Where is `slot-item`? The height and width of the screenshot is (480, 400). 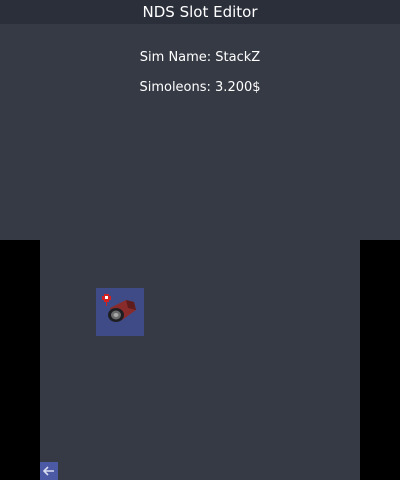
slot-item is located at coordinates (120, 312).